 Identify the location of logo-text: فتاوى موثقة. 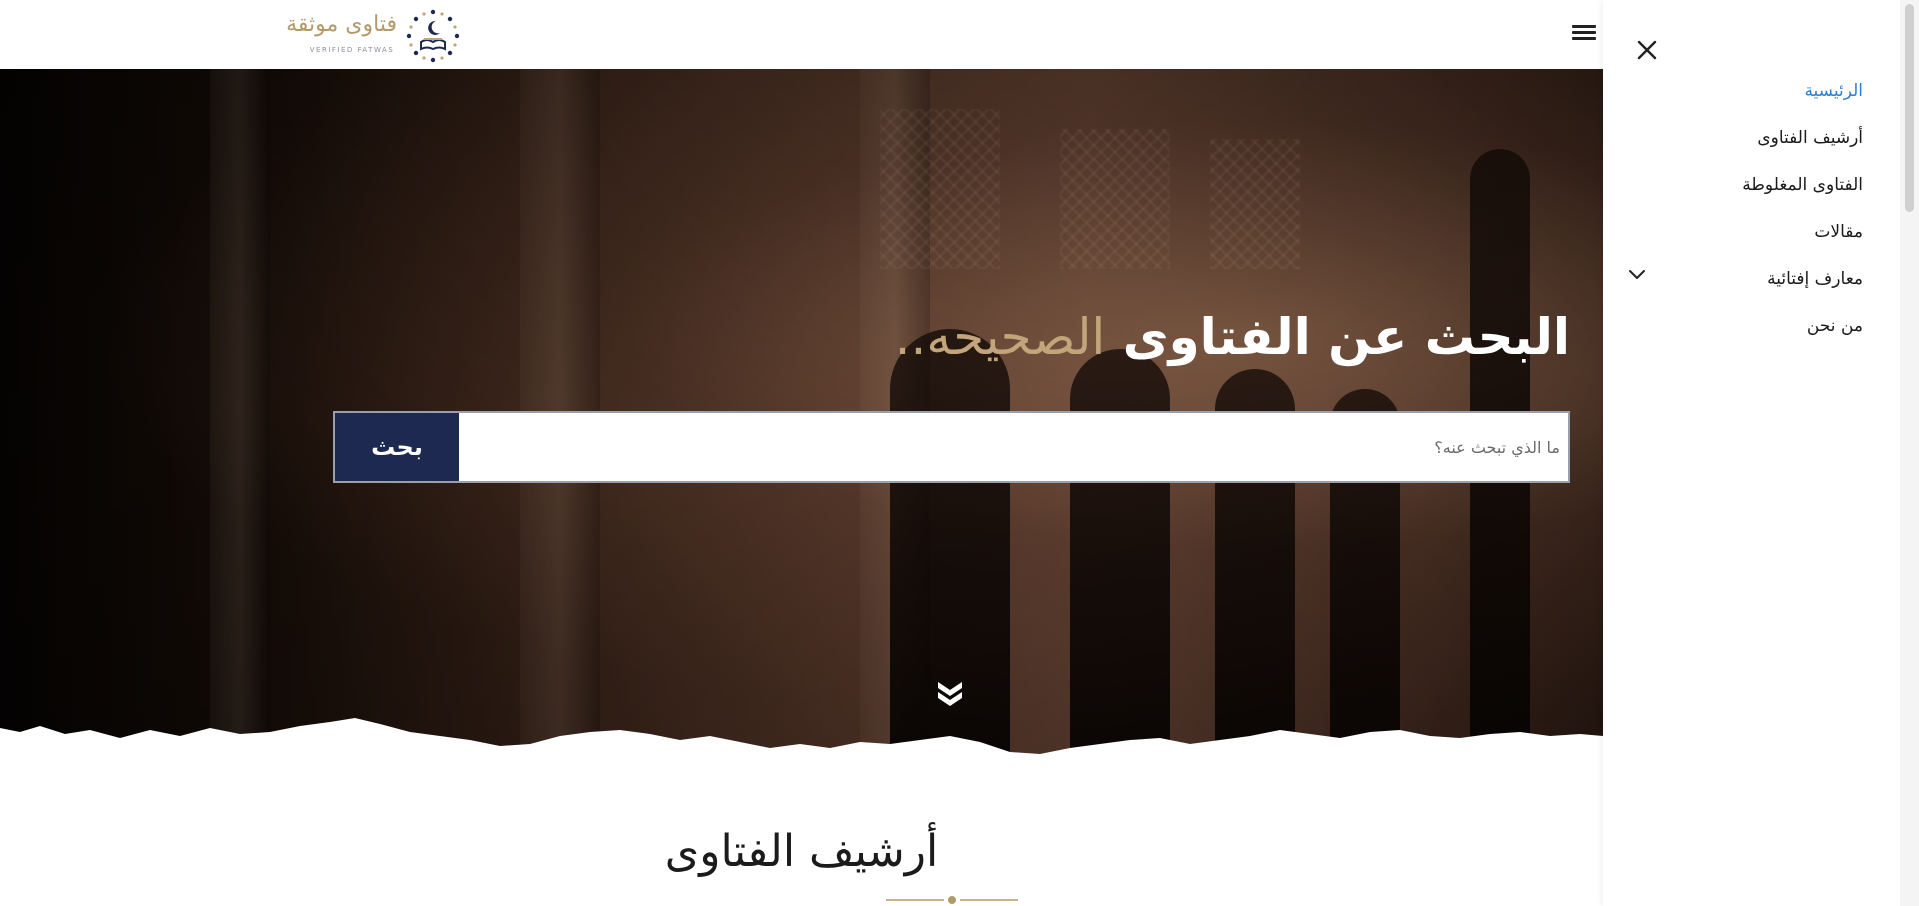
(341, 24).